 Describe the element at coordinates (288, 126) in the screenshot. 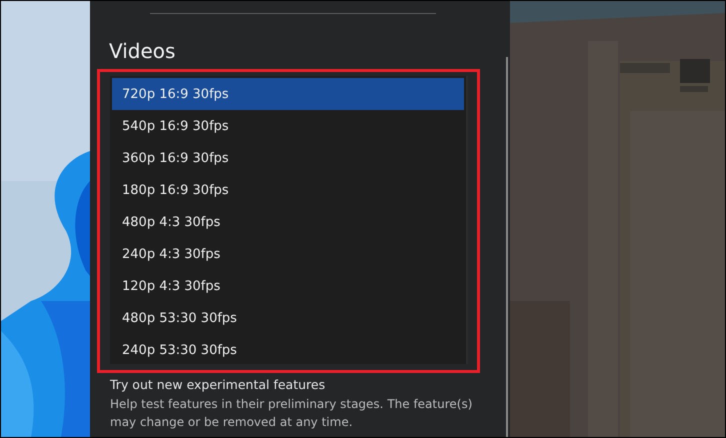

I see `video-option: 540p 16:9 30fps` at that location.